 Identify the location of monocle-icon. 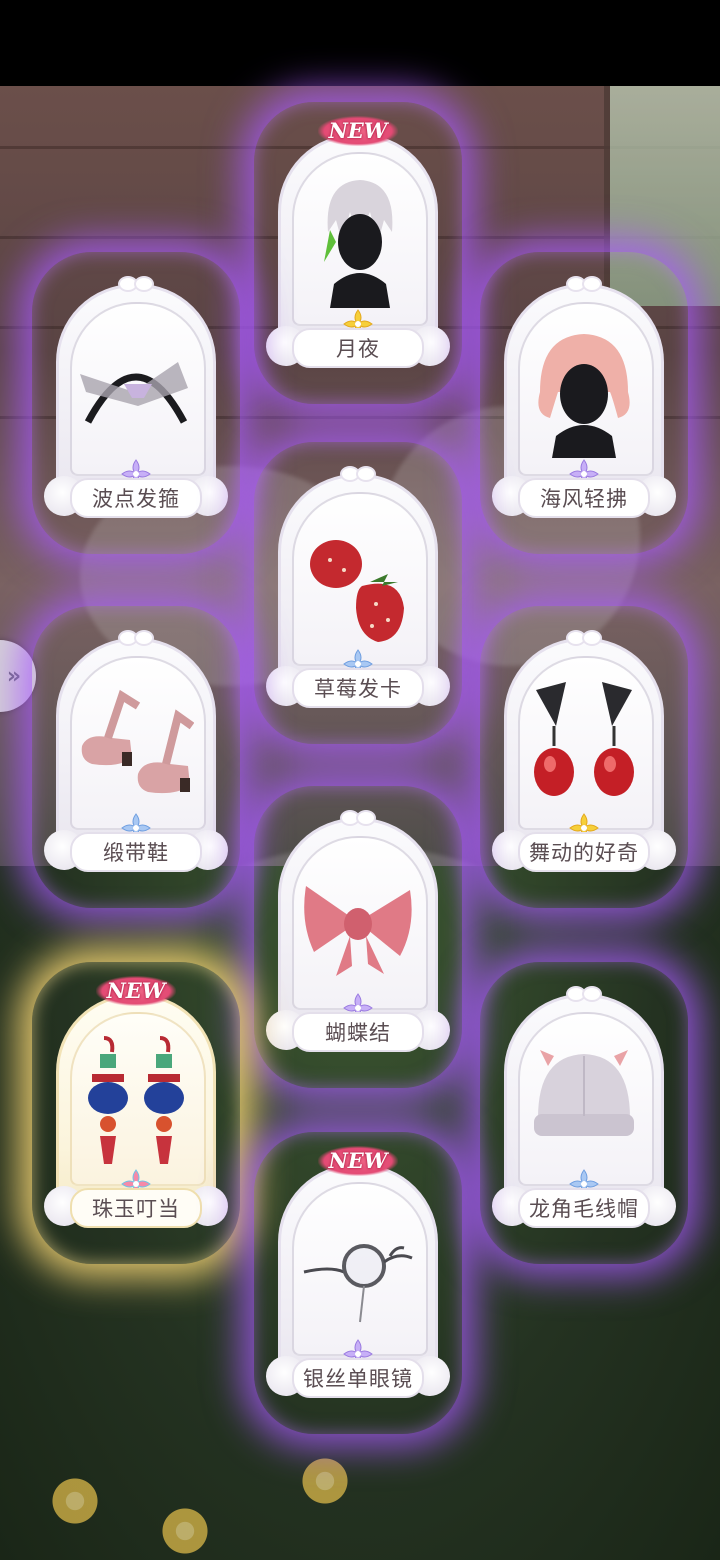
(358, 1270).